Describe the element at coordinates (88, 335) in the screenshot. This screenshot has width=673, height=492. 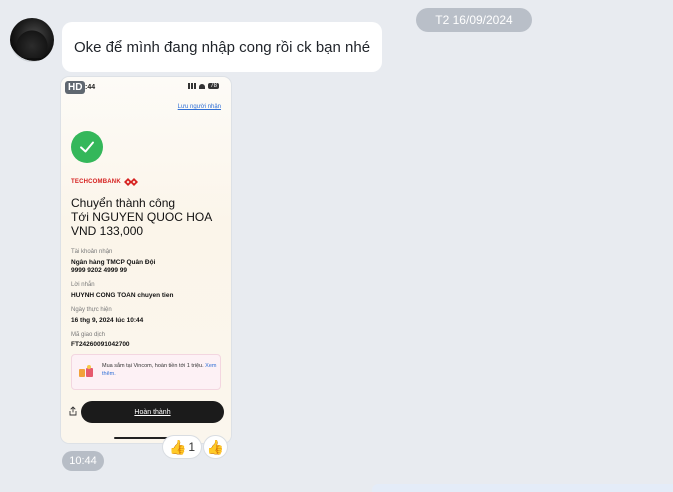
I see `field-label-transaction-id: Mã giao dịch` at that location.